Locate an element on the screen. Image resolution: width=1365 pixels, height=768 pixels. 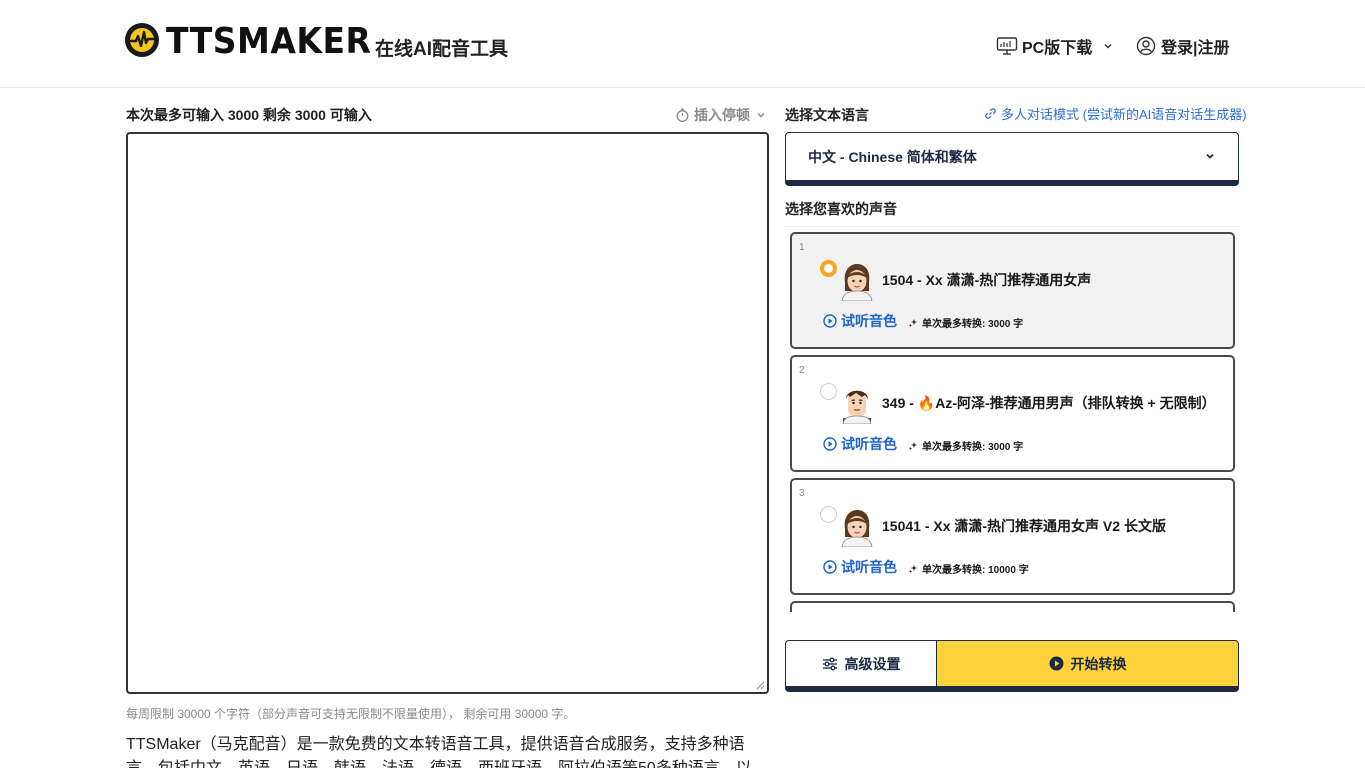
desktop-icon is located at coordinates (1007, 46).